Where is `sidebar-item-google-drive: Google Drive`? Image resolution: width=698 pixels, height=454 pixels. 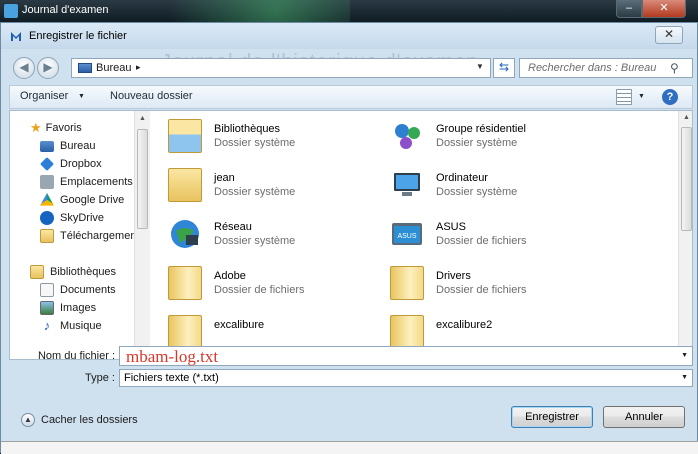
sidebar-item-google-drive: Google Drive is located at coordinates (82, 200).